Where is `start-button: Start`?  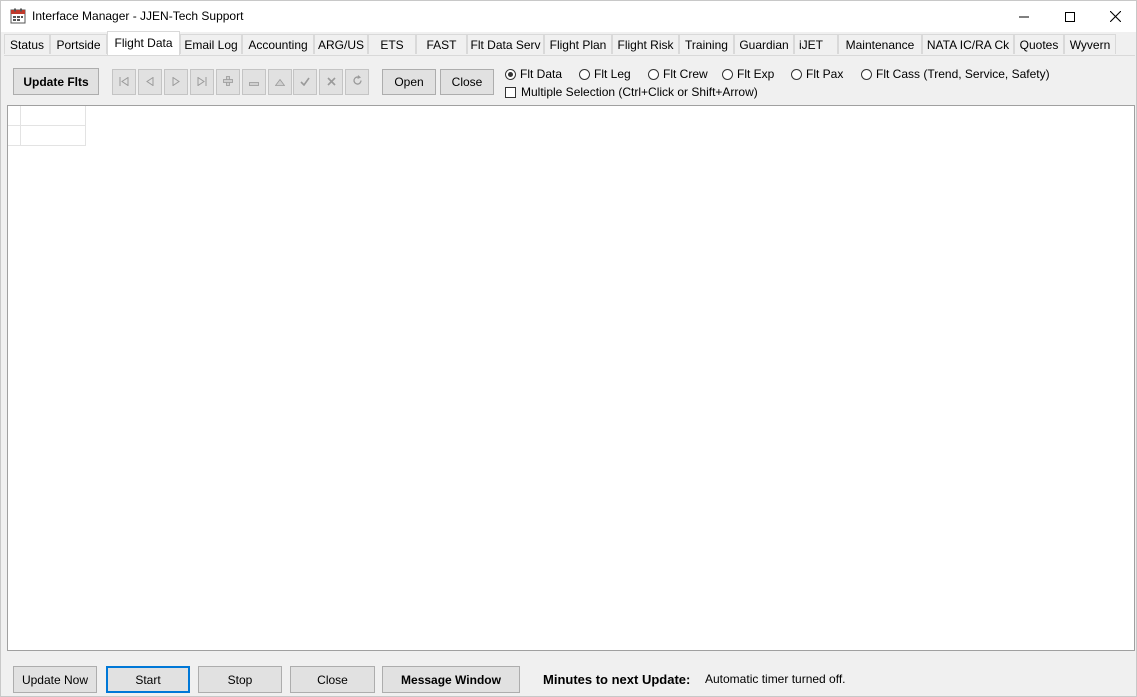 start-button: Start is located at coordinates (148, 679).